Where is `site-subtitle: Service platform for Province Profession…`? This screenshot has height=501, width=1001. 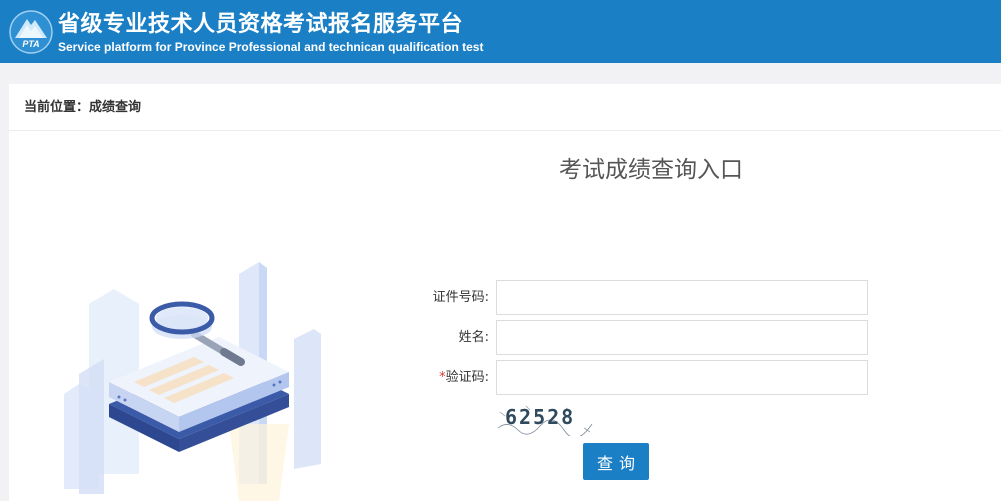
site-subtitle: Service platform for Province Profession… is located at coordinates (271, 47).